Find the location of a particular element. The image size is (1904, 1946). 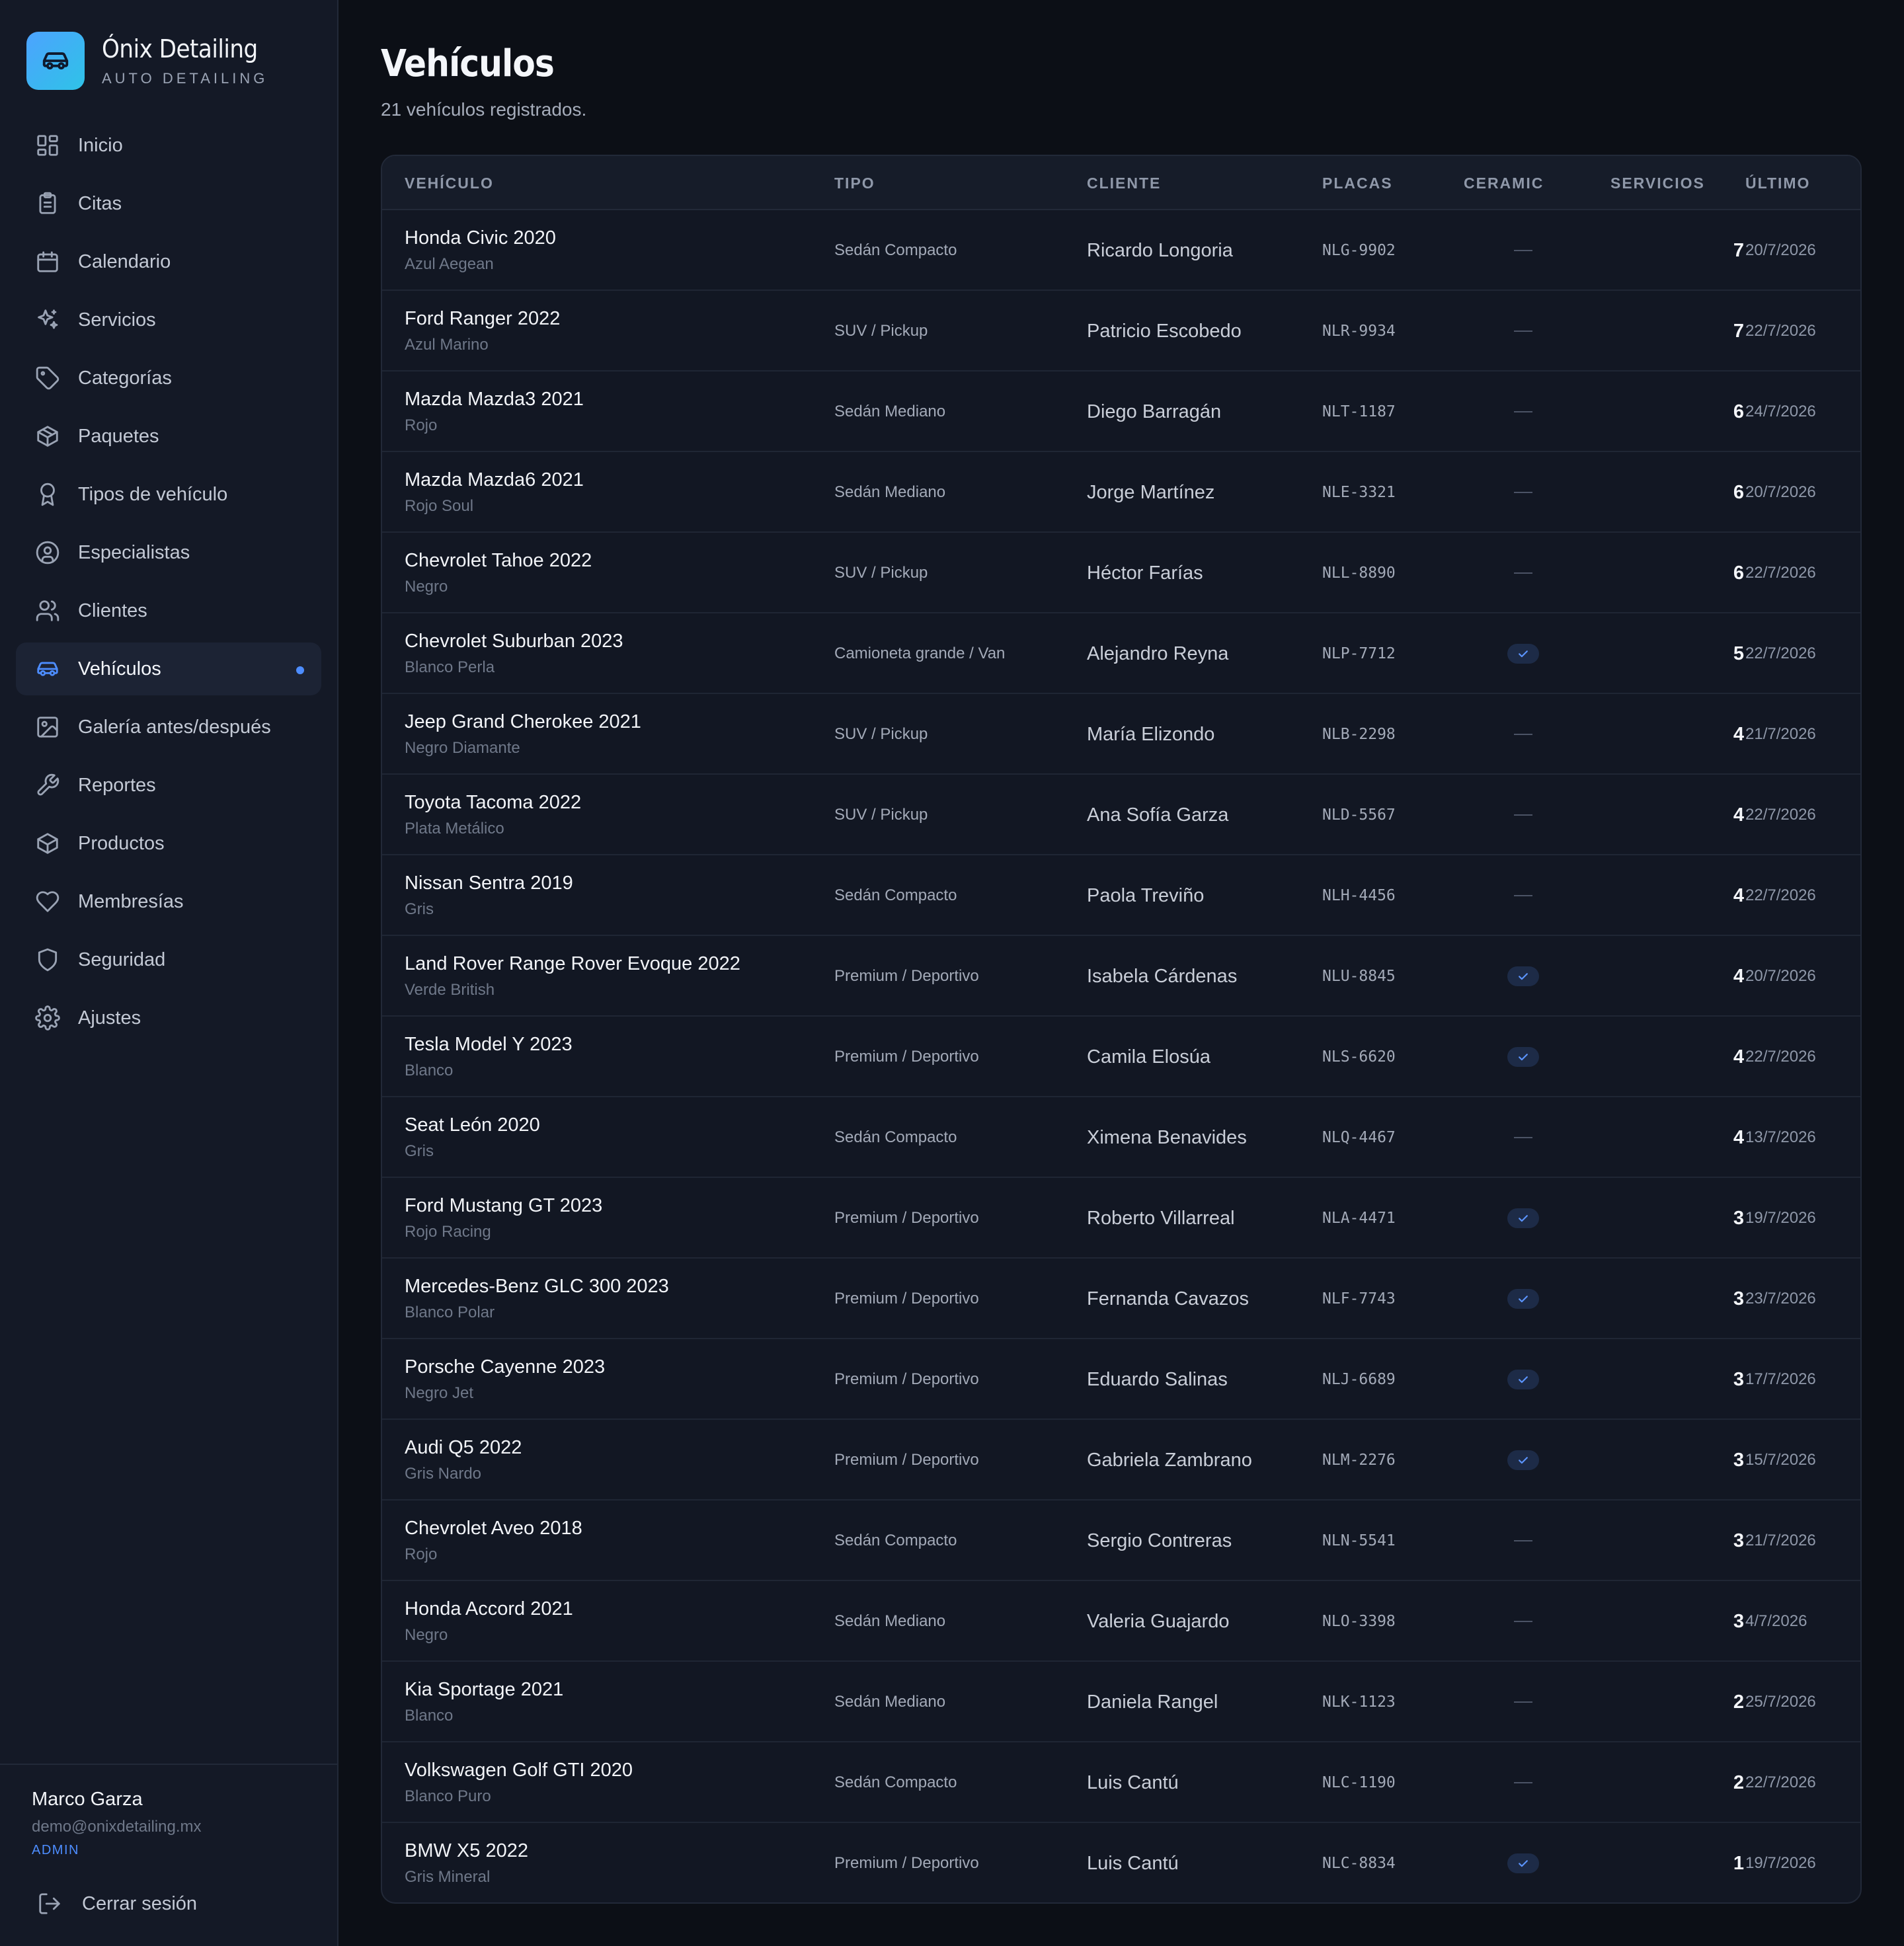

column-header-placas: PLACAS is located at coordinates (1357, 183).